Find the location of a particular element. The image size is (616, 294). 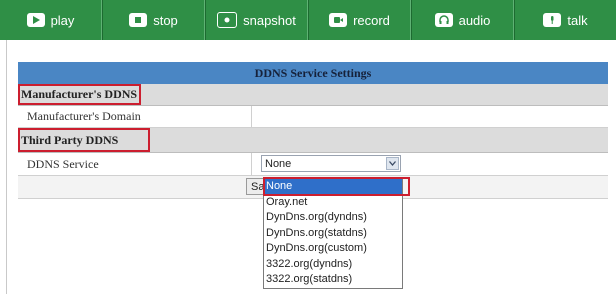

talk-label: talk is located at coordinates (577, 20).